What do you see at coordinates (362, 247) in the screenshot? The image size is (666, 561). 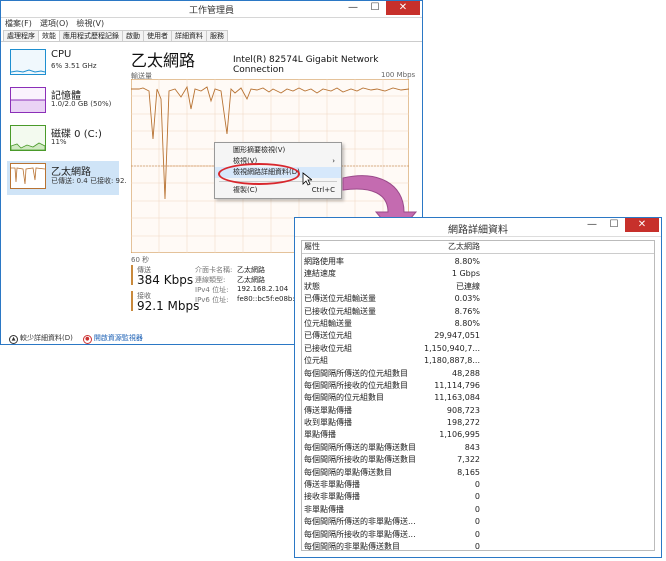 I see `column-header-property: 屬性` at bounding box center [362, 247].